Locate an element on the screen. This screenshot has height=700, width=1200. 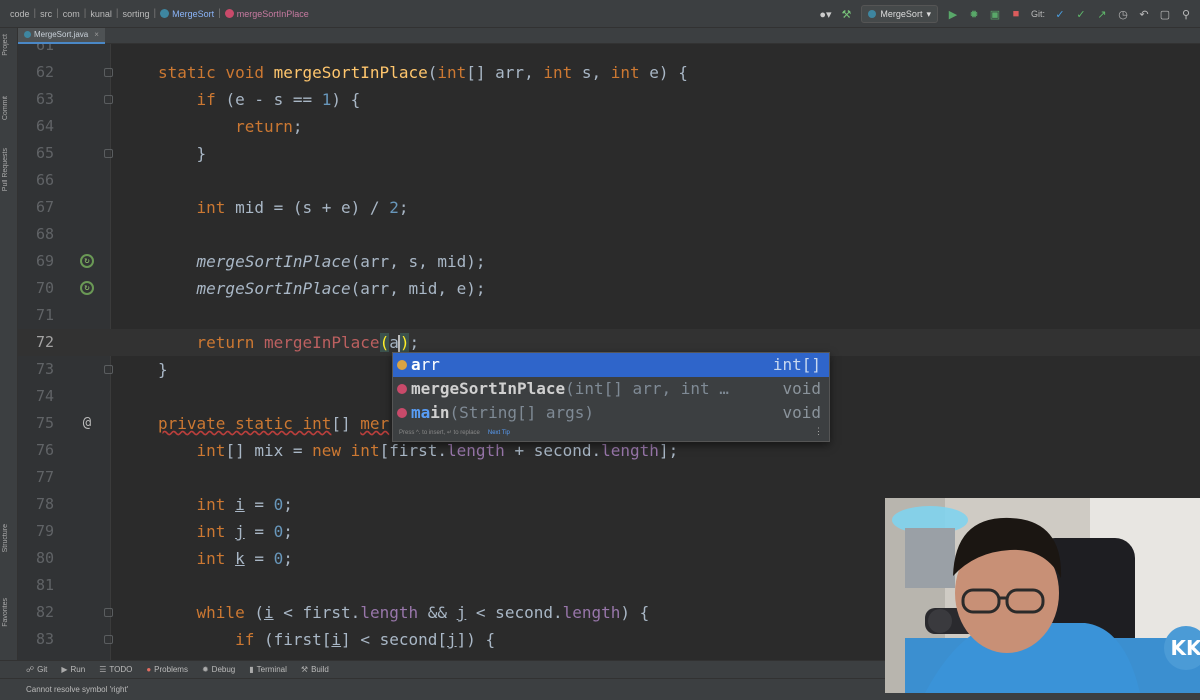
stop-icon: ■ is located at coordinates (1016, 14).